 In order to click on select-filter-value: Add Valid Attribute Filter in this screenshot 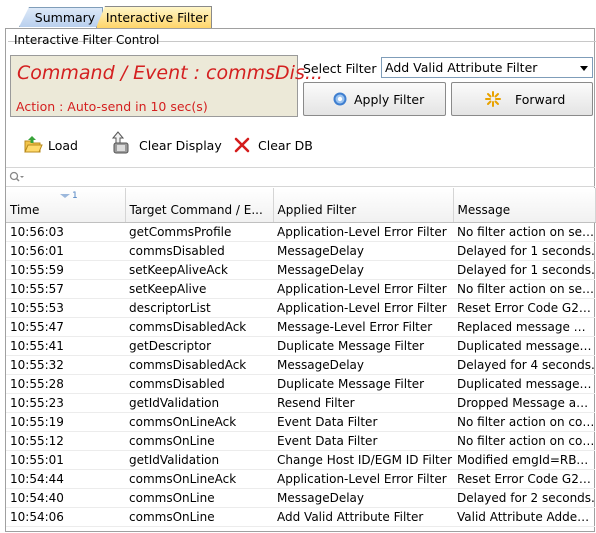, I will do `click(461, 67)`.